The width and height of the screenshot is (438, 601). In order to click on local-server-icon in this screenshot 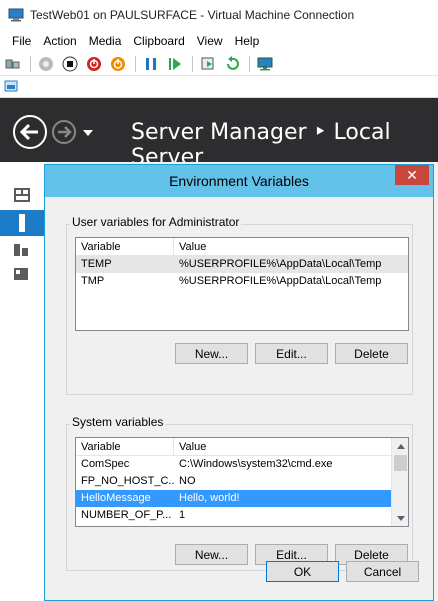, I will do `click(22, 224)`.